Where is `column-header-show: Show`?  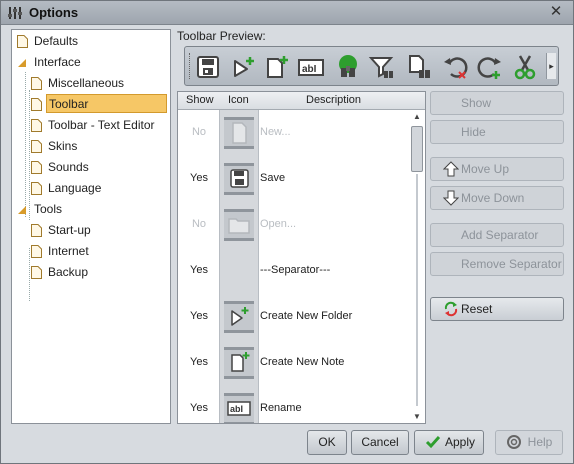
column-header-show: Show is located at coordinates (200, 100).